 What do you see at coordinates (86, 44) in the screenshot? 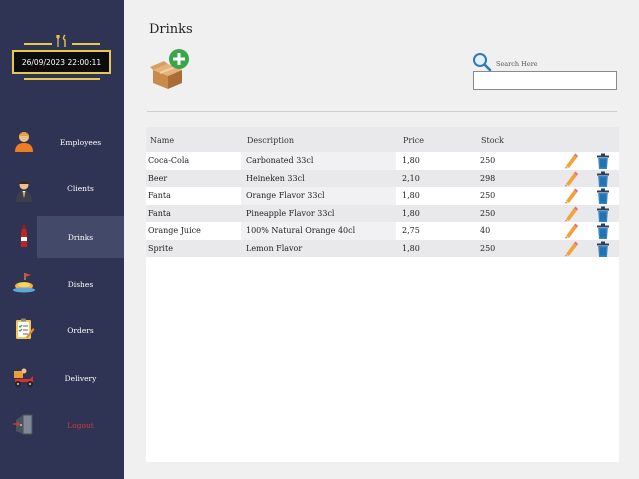
I see `logo-line-right` at bounding box center [86, 44].